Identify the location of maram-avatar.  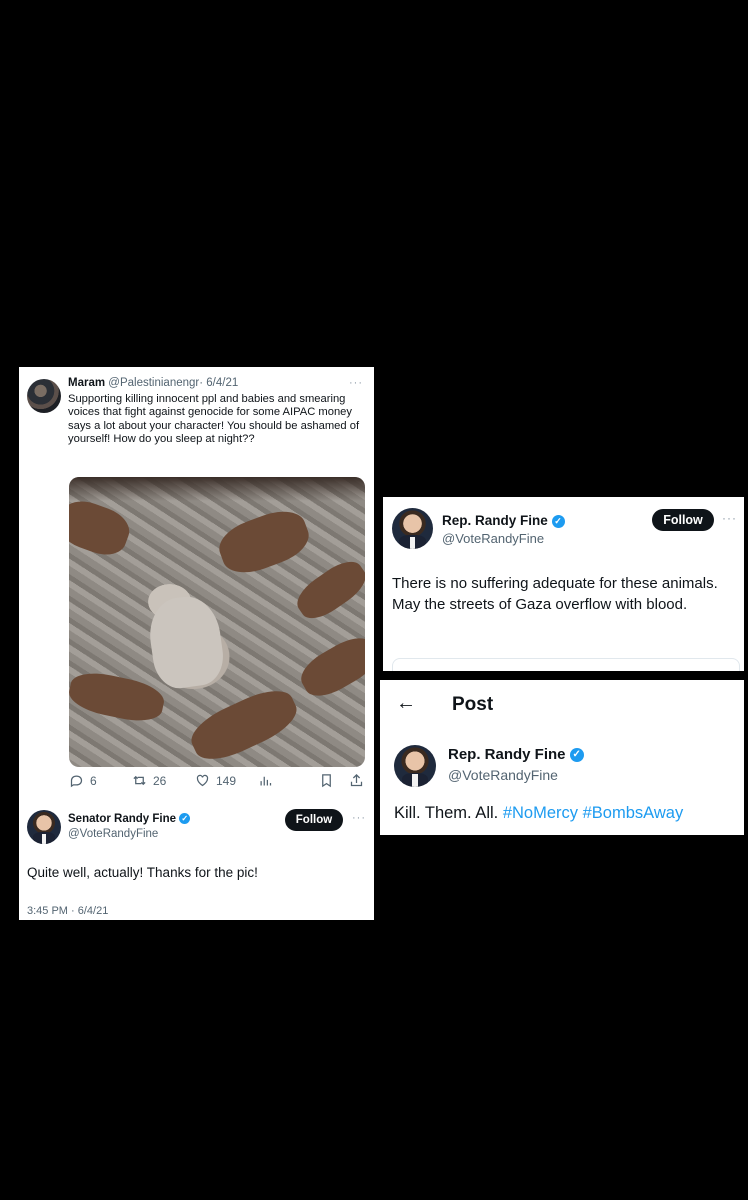
(44, 396).